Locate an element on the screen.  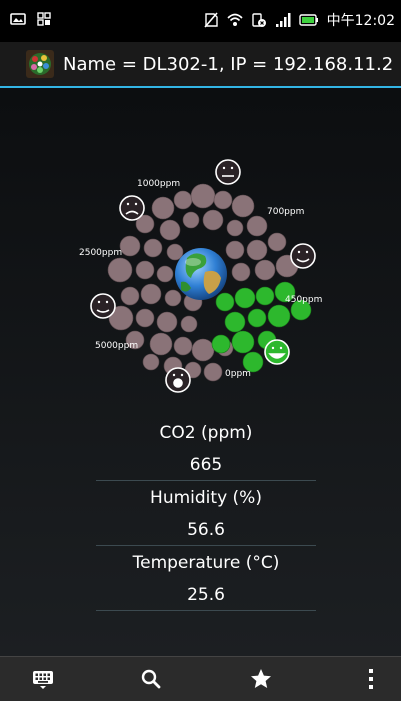
wifi-icon is located at coordinates (235, 19).